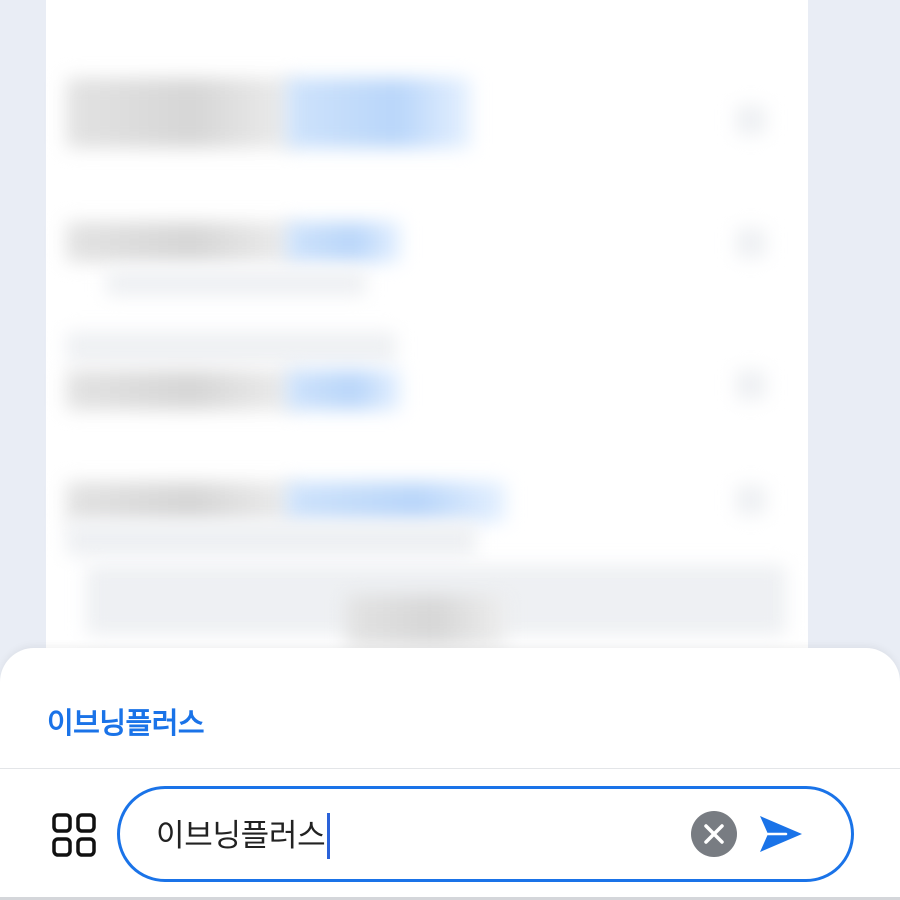 This screenshot has width=900, height=900. Describe the element at coordinates (241, 836) in the screenshot. I see `search-query: 이브닝플러스` at that location.